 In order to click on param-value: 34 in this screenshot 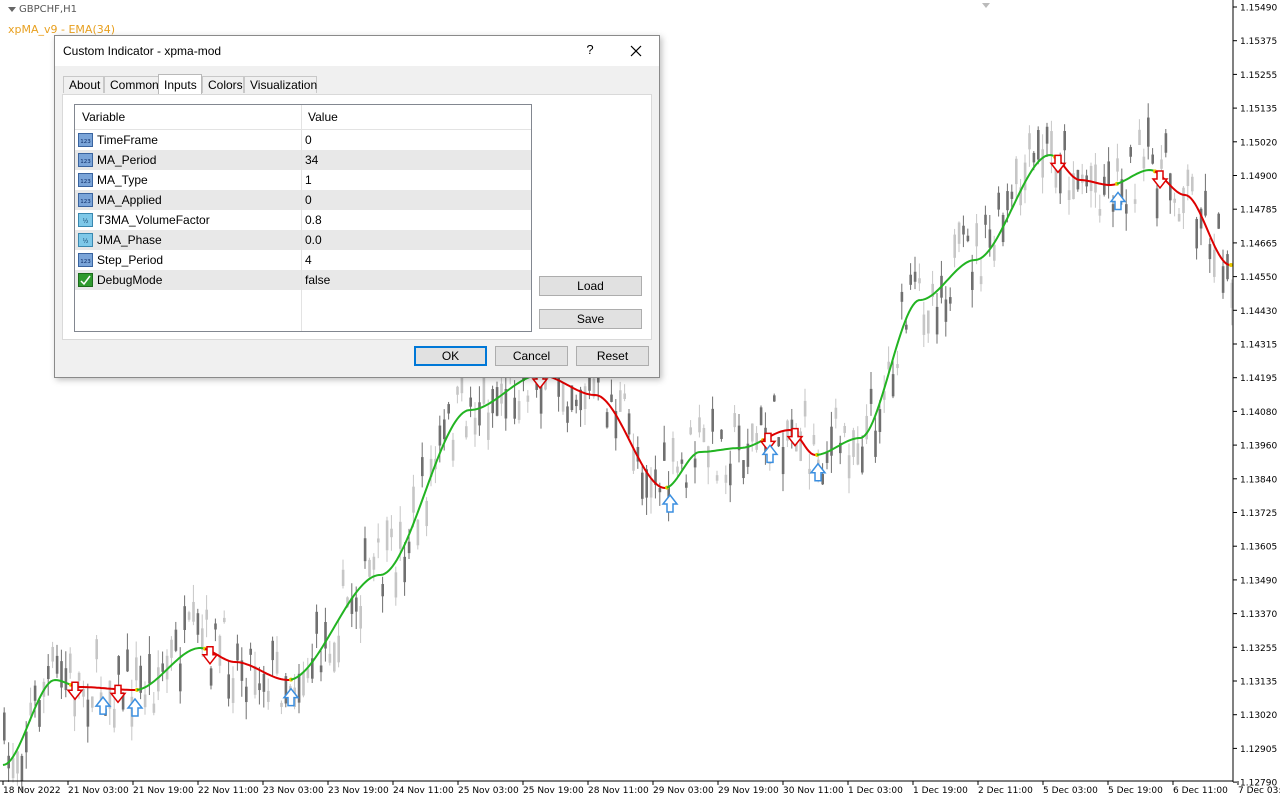, I will do `click(311, 160)`.